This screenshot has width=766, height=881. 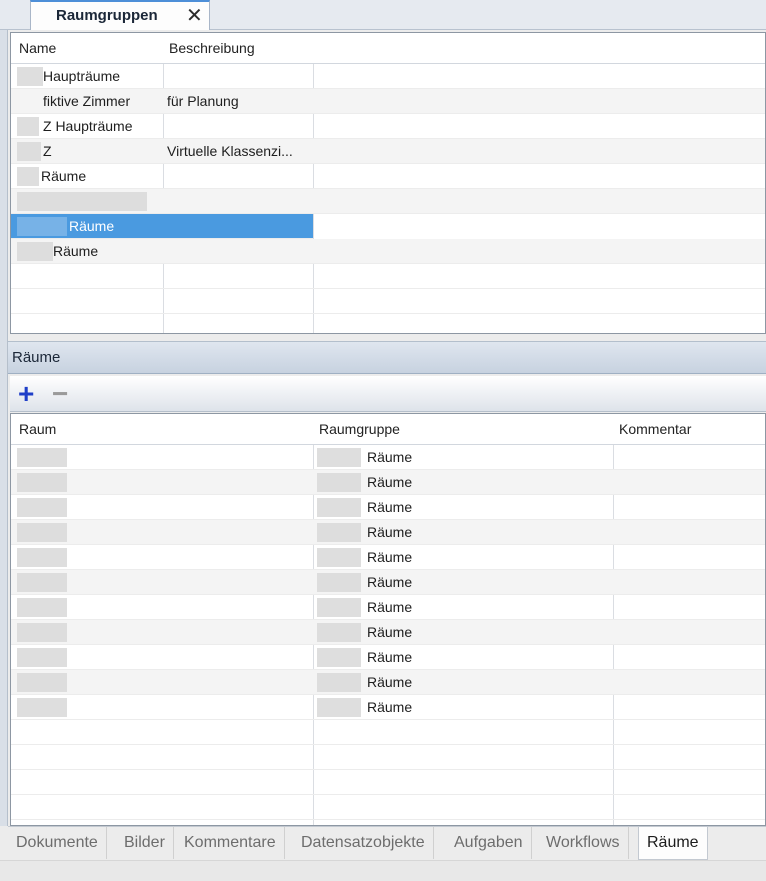 I want to click on column-header-name: Name, so click(x=88, y=48).